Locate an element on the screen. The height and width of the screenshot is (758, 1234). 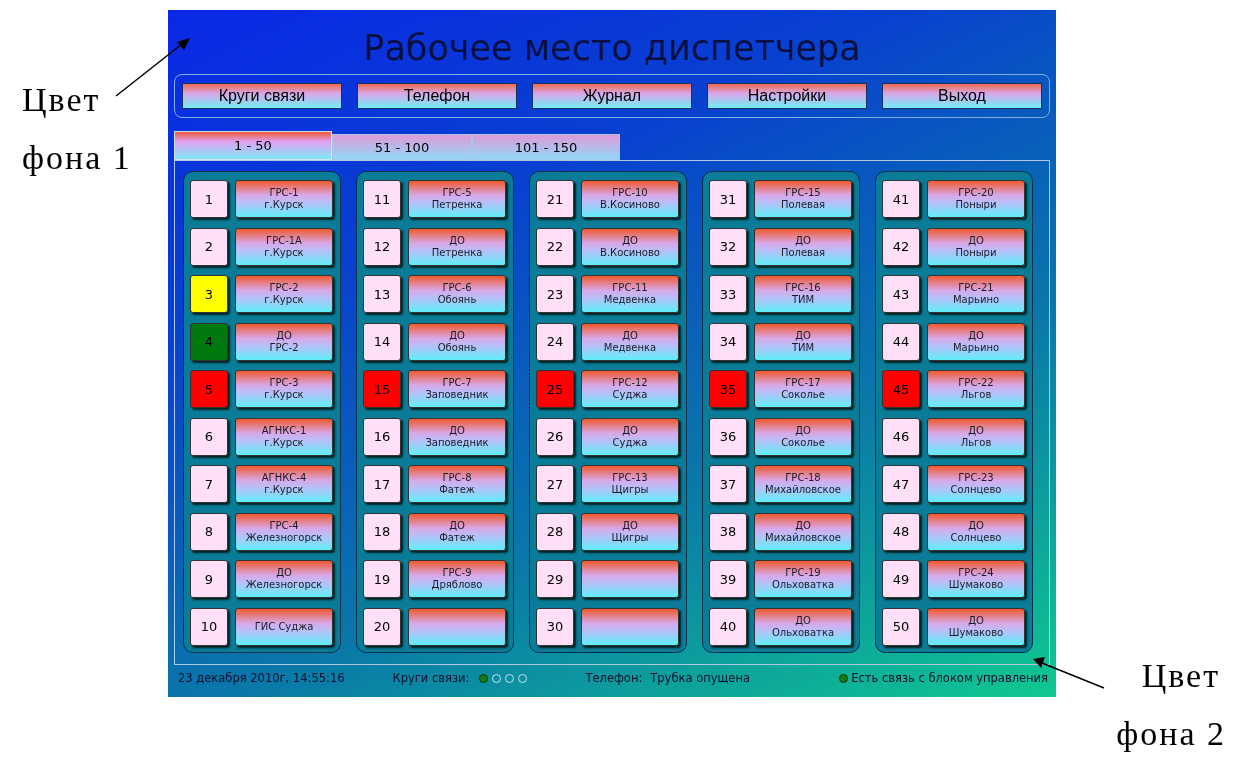
channel-number: 26 is located at coordinates (555, 436).